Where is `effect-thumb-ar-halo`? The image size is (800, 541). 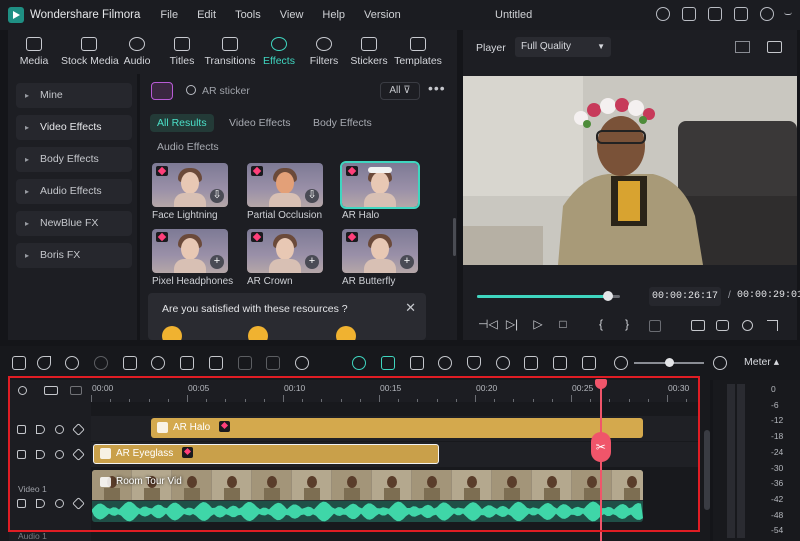
effect-thumb-ar-halo is located at coordinates (380, 185).